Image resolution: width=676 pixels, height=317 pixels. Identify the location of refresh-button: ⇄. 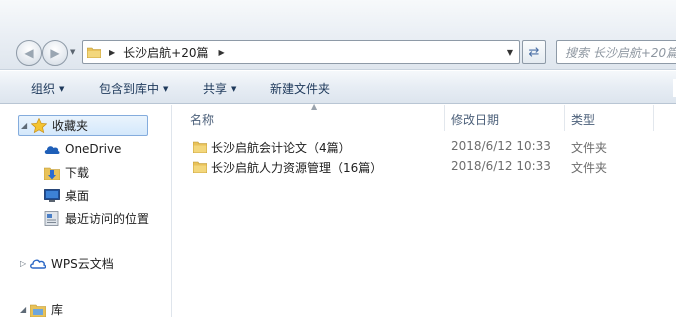
(534, 52).